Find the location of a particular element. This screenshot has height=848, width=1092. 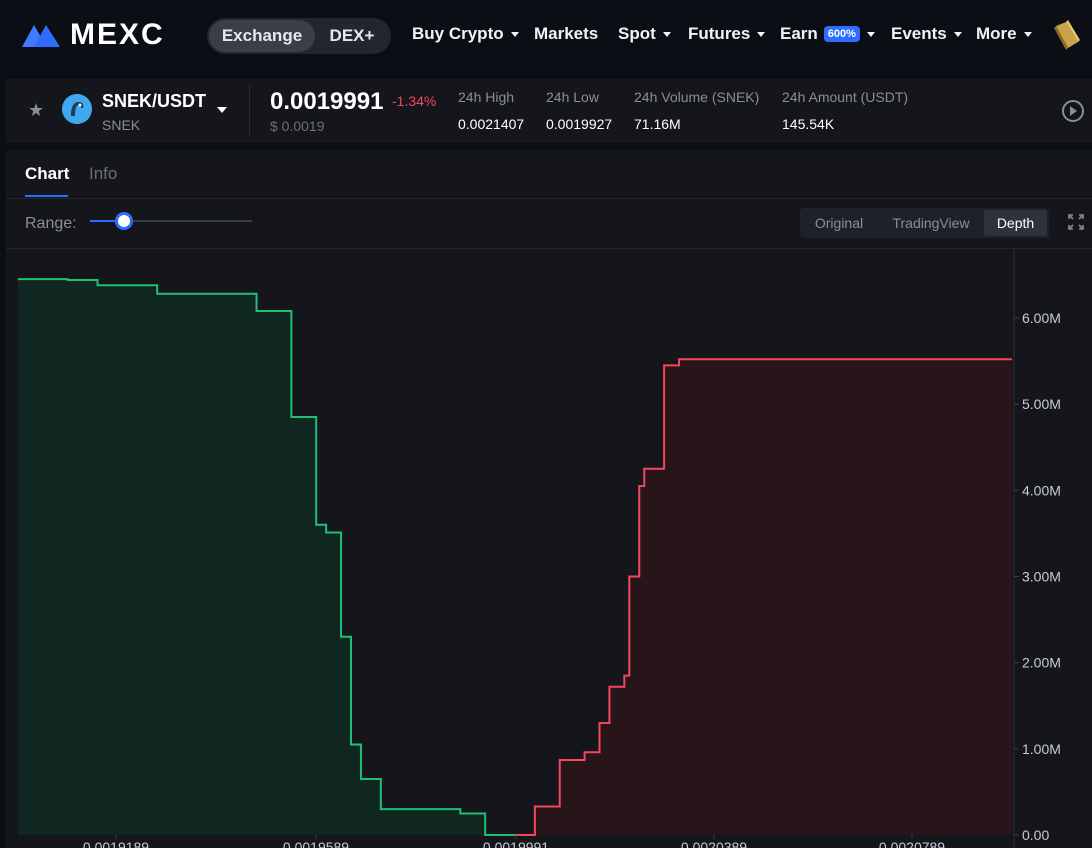

nav-buy-crypto: Buy Crypto is located at coordinates (465, 34).